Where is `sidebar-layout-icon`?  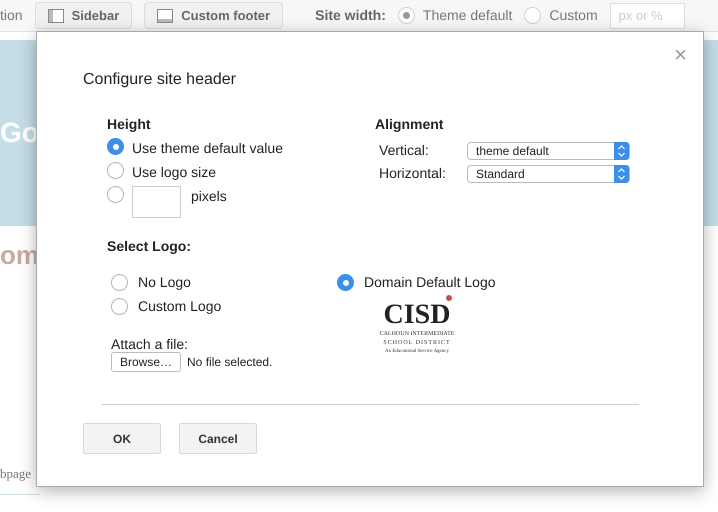
sidebar-layout-icon is located at coordinates (56, 15).